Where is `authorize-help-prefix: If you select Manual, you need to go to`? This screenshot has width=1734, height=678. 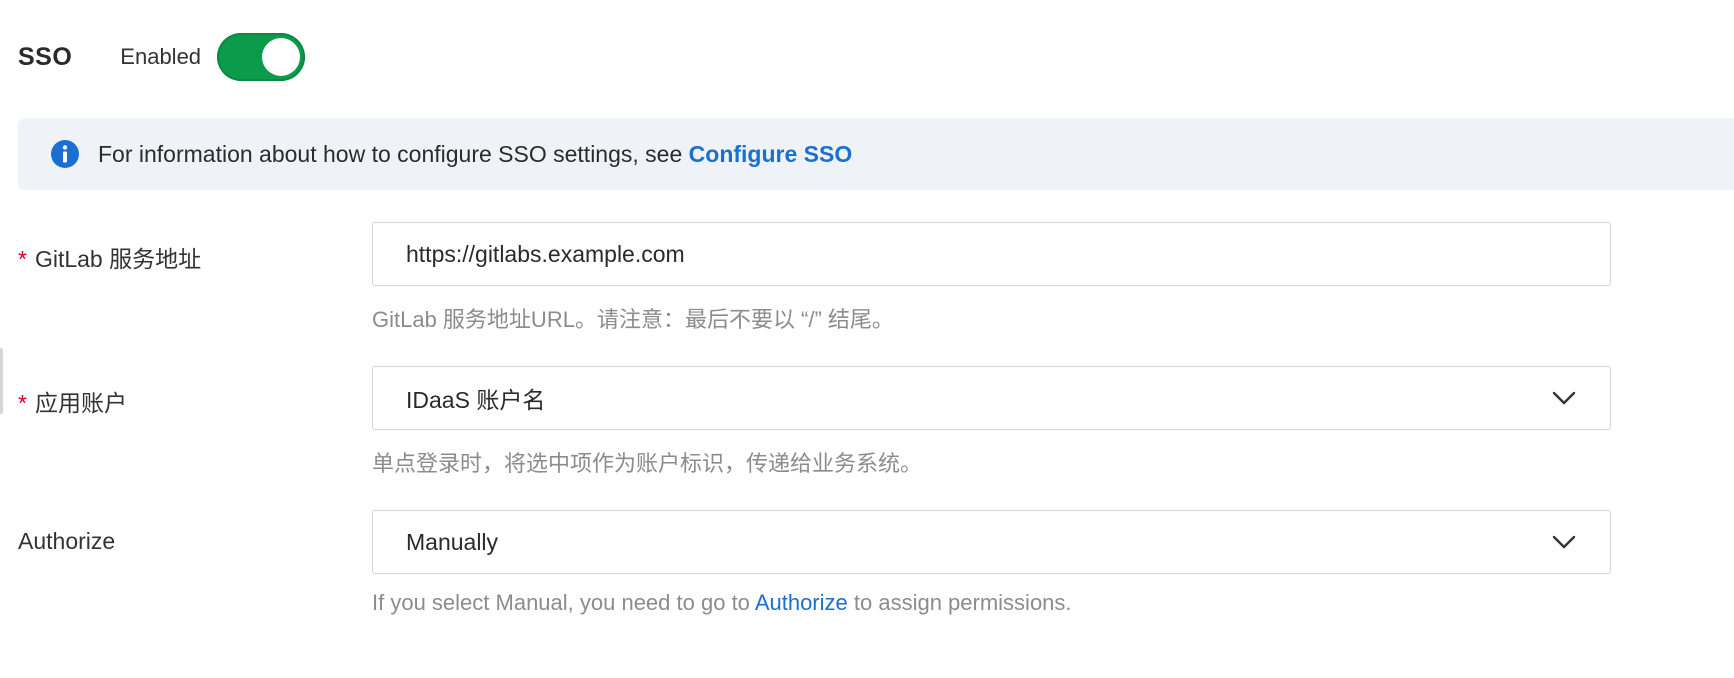
authorize-help-prefix: If you select Manual, you need to go to is located at coordinates (563, 602).